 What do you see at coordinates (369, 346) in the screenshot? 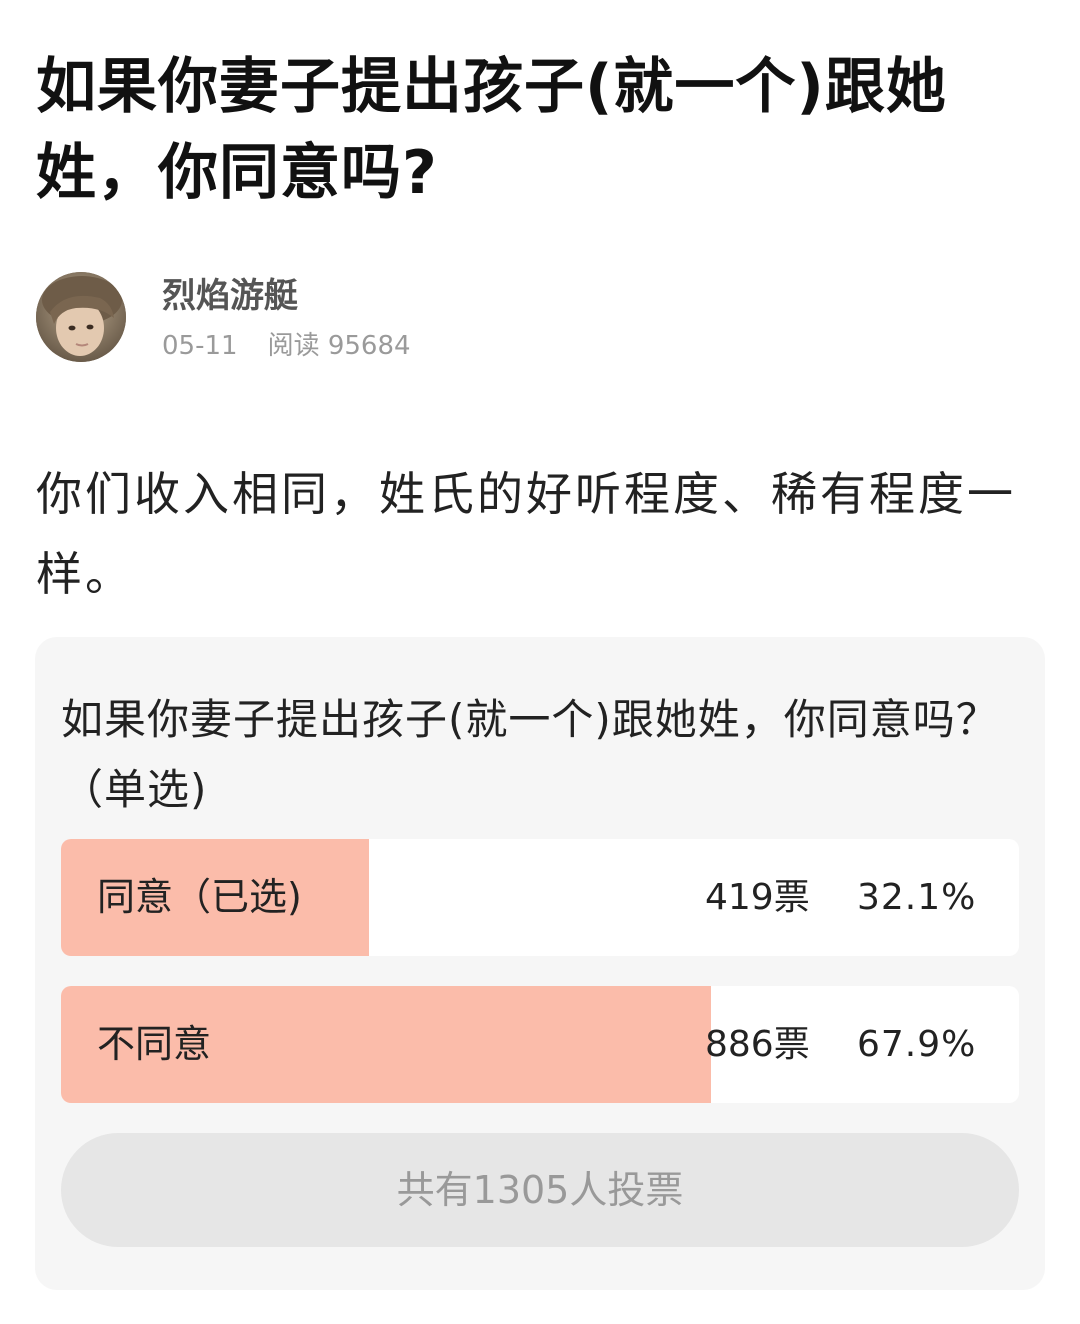
I see `read-count: 95684` at bounding box center [369, 346].